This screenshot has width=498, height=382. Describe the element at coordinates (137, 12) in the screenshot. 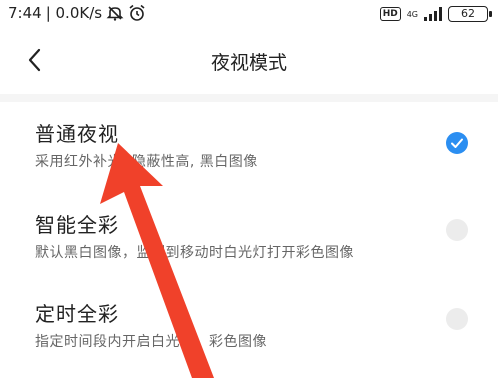

I see `alarm-clock-icon` at that location.